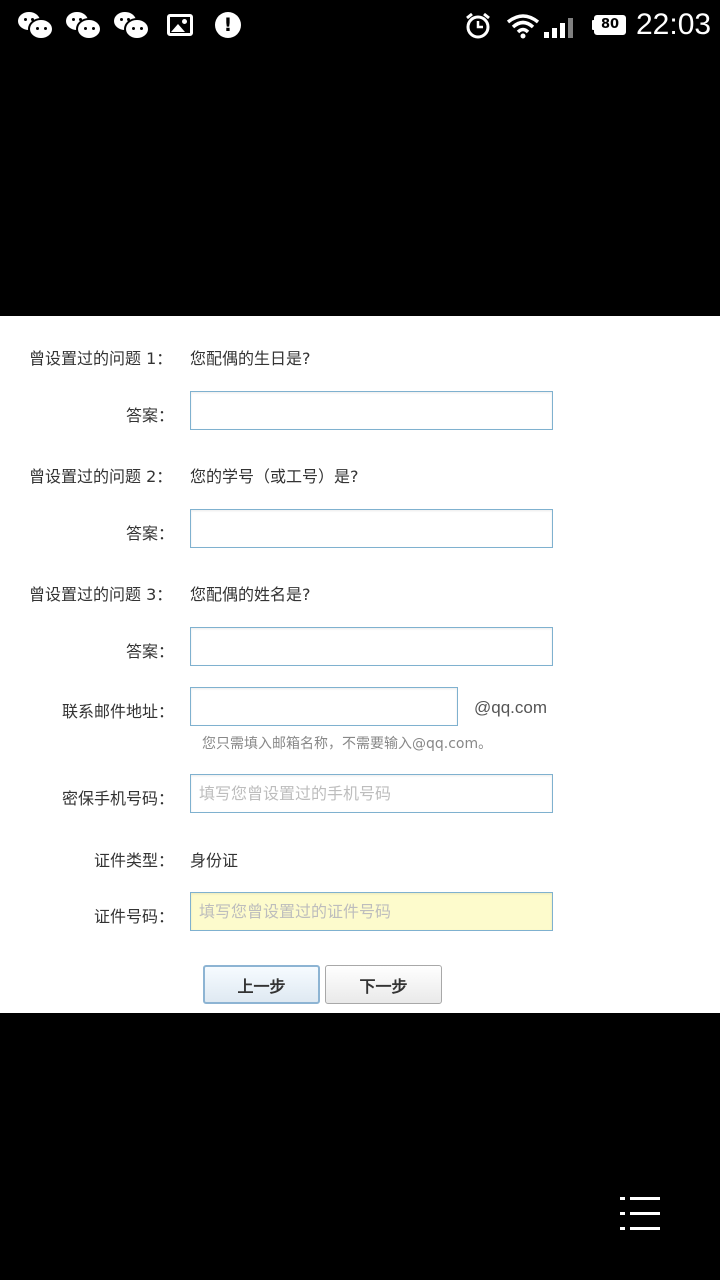 The height and width of the screenshot is (1280, 720). I want to click on id-type-label: 证件类型：, so click(133, 860).